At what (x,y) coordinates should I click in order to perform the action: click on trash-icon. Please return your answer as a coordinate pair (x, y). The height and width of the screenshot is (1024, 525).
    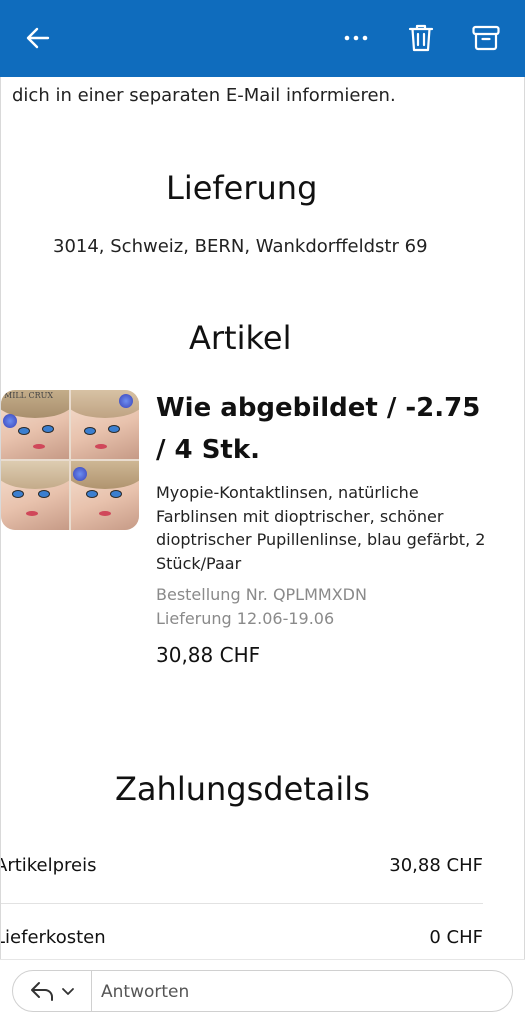
    Looking at the image, I should click on (421, 38).